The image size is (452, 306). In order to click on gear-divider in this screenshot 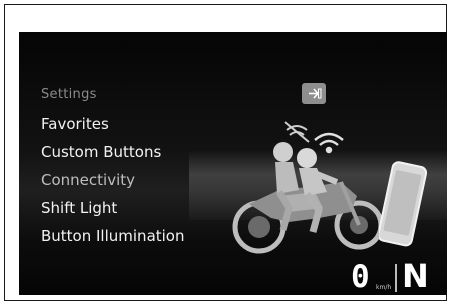, I will do `click(396, 278)`.